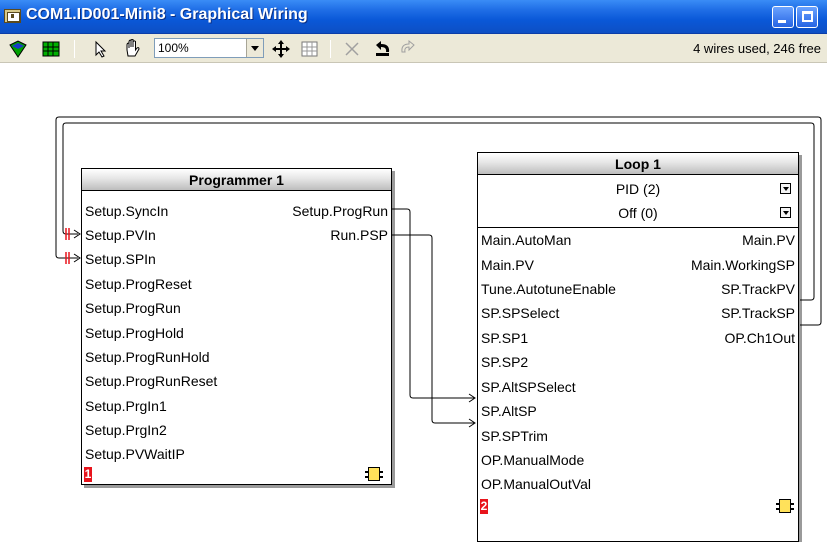 This screenshot has height=542, width=827. What do you see at coordinates (352, 49) in the screenshot?
I see `delete-icon` at bounding box center [352, 49].